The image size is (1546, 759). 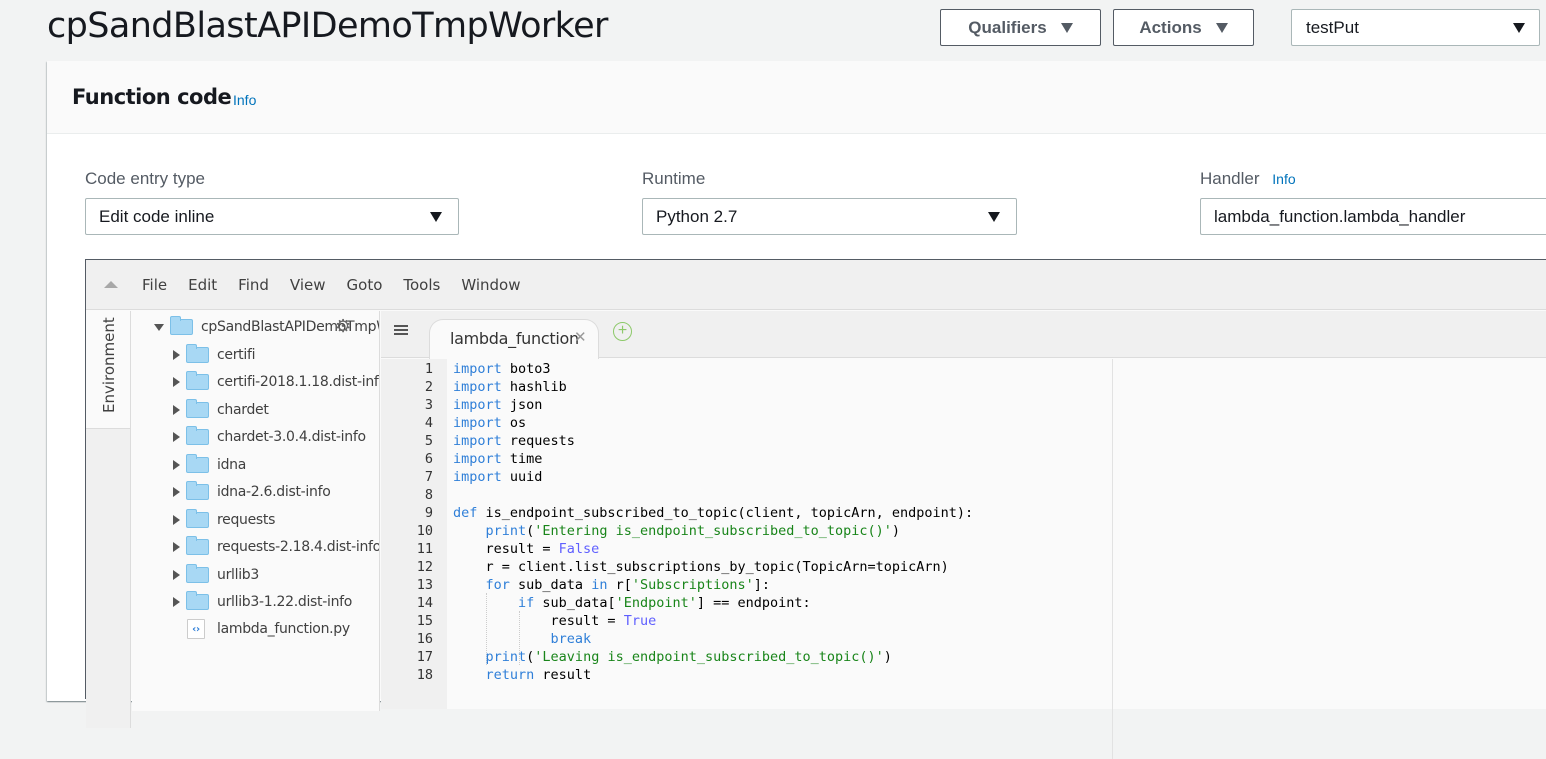 I want to click on menu-view: View, so click(x=308, y=285).